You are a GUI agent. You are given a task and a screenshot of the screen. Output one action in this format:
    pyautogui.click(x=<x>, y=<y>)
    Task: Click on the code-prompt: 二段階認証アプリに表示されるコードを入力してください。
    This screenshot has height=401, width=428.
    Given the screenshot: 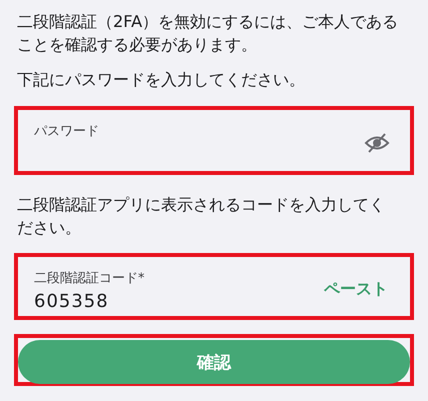 What is the action you would take?
    pyautogui.click(x=201, y=216)
    